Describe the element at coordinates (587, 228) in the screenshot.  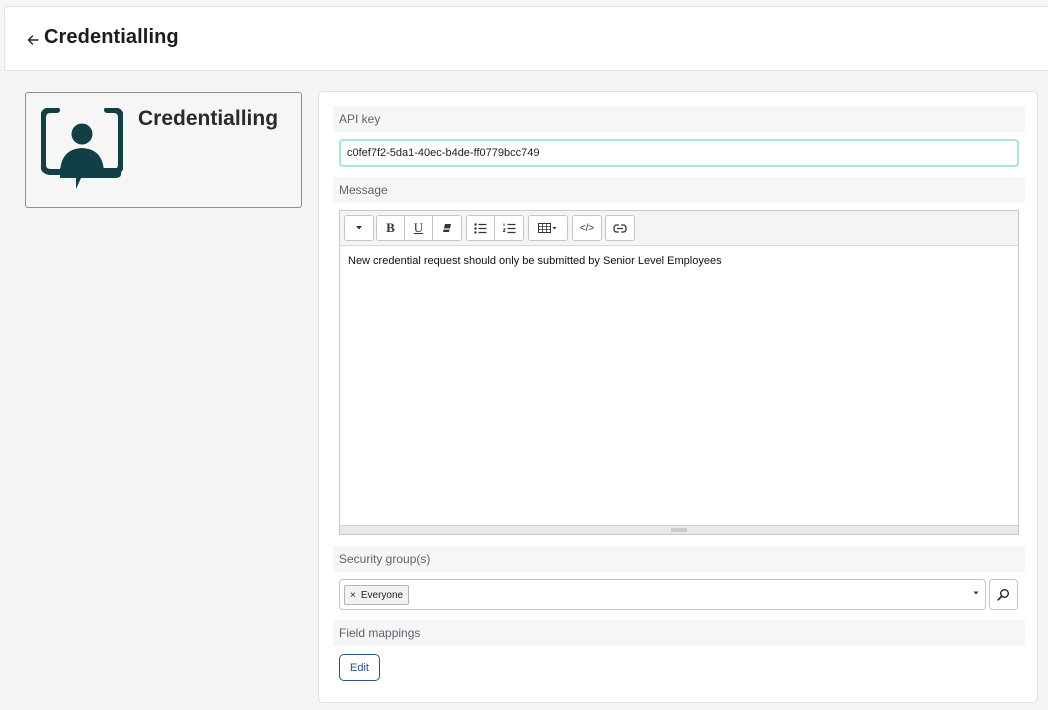
I see `code-view-button: </>` at that location.